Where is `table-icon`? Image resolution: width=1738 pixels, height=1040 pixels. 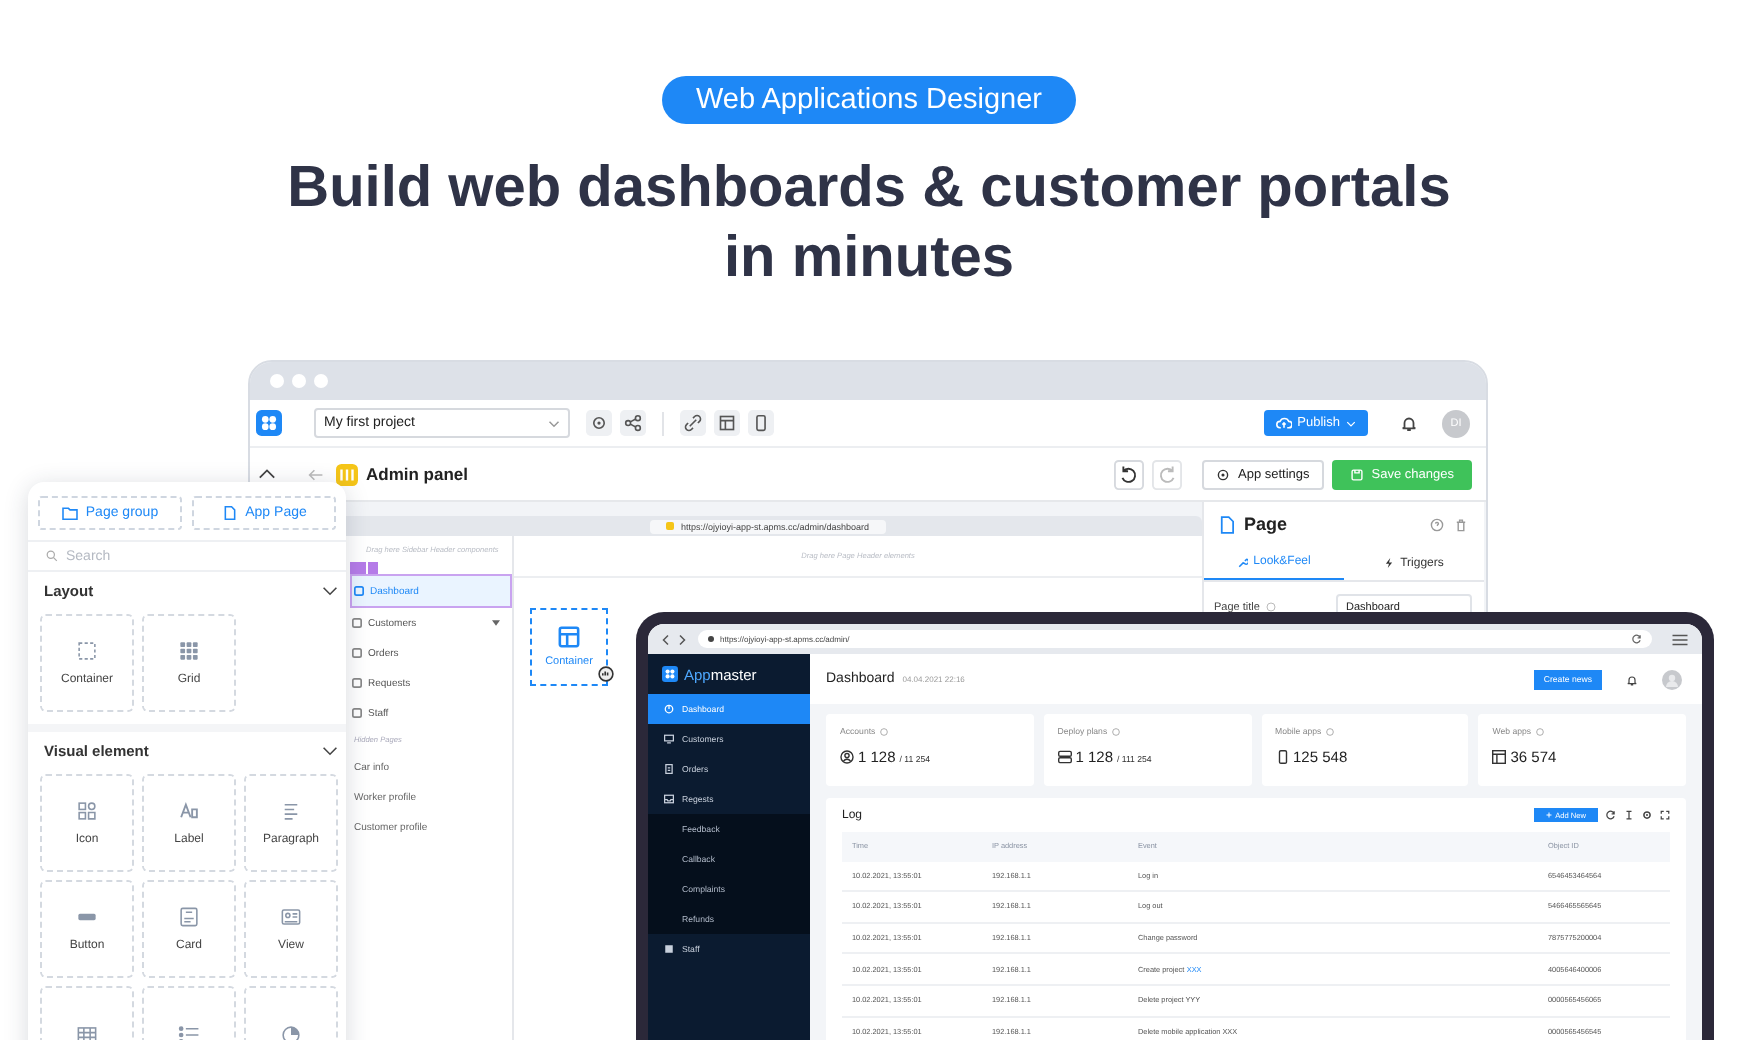 table-icon is located at coordinates (87, 1032).